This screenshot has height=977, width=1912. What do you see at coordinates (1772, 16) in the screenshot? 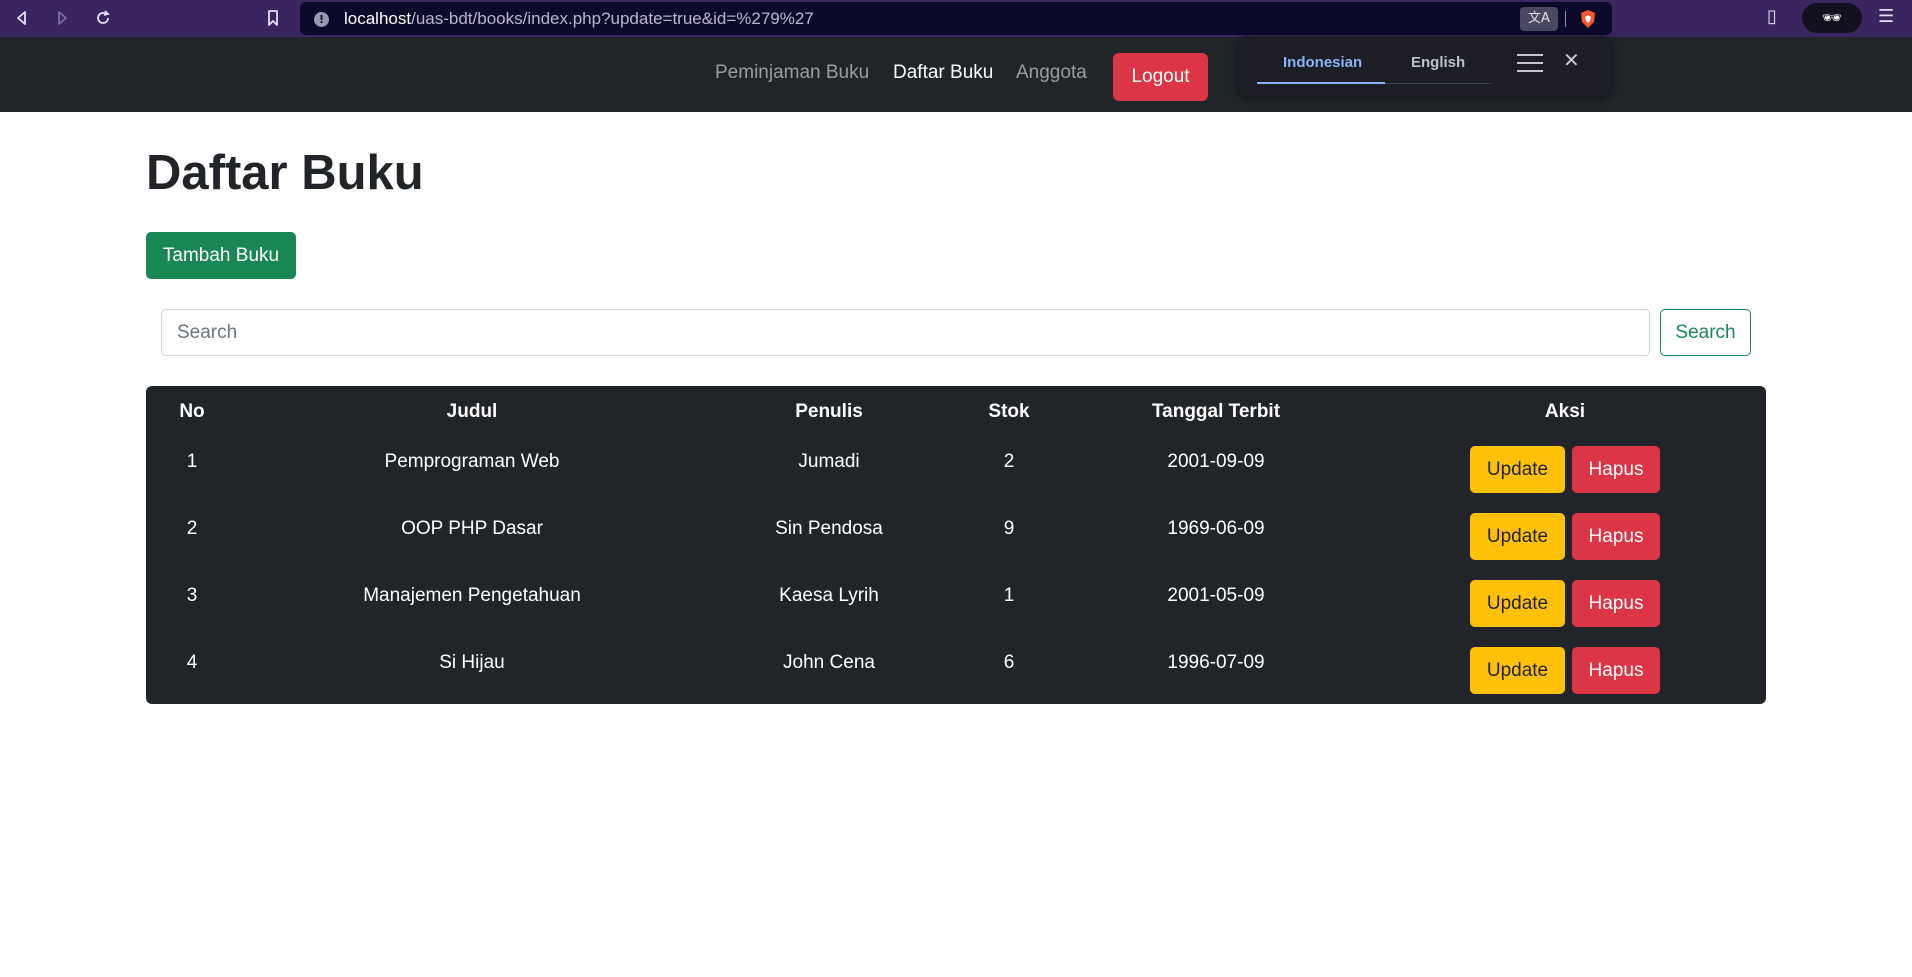
I see `sidebar-toggle-icon: ▯` at bounding box center [1772, 16].